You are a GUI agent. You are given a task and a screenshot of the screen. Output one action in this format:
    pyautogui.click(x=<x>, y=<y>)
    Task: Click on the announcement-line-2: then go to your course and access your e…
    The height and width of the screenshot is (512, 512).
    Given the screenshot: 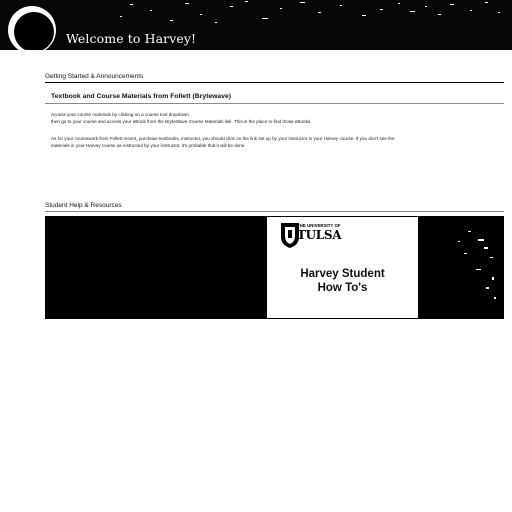 What is the action you would take?
    pyautogui.click(x=181, y=121)
    